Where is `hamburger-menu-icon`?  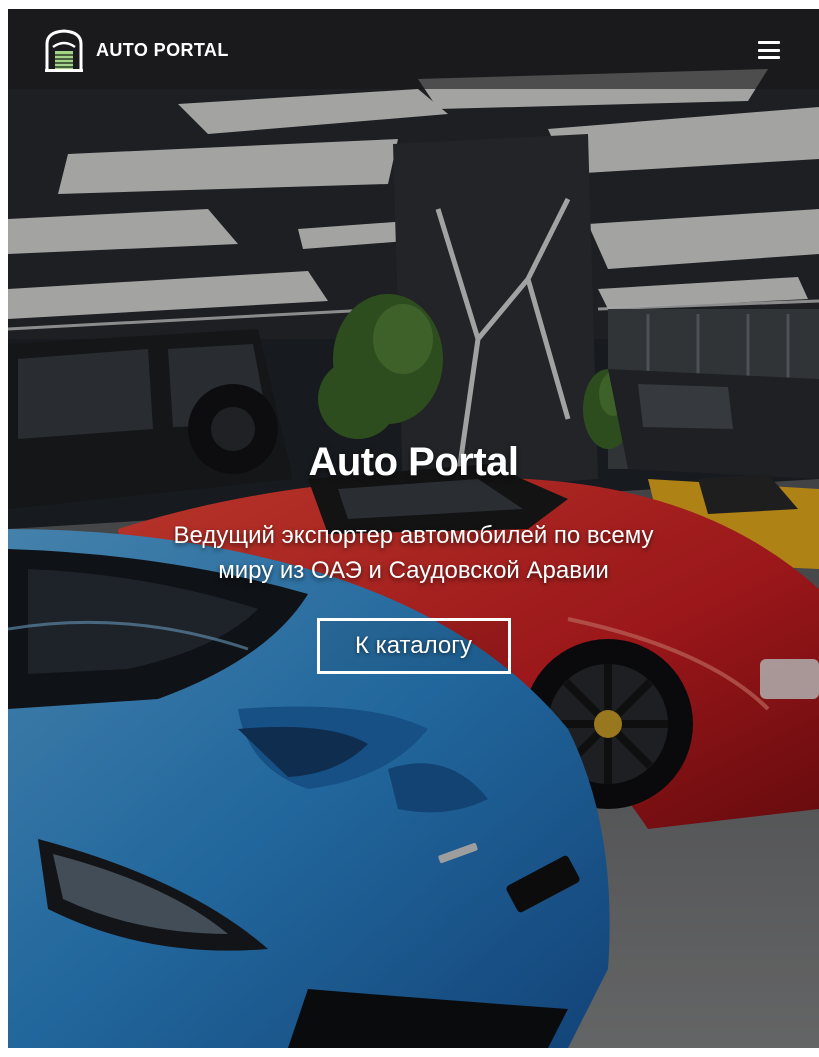
hamburger-menu-icon is located at coordinates (769, 50).